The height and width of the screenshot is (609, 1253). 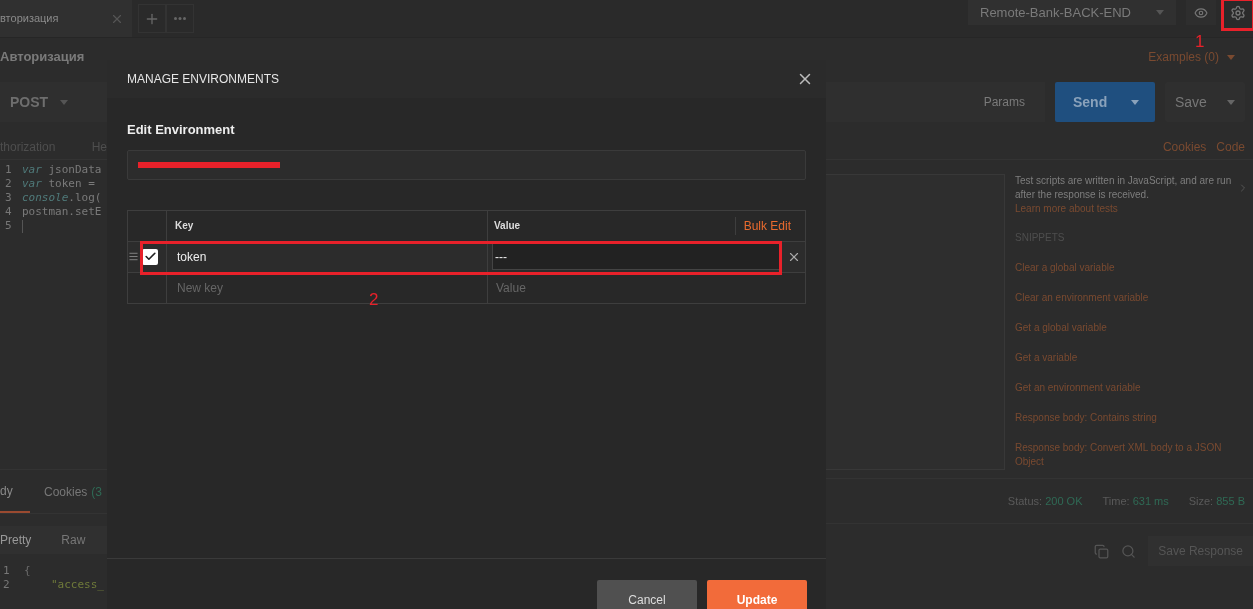 What do you see at coordinates (1126, 328) in the screenshot?
I see `snippet-link: Get a global variable` at bounding box center [1126, 328].